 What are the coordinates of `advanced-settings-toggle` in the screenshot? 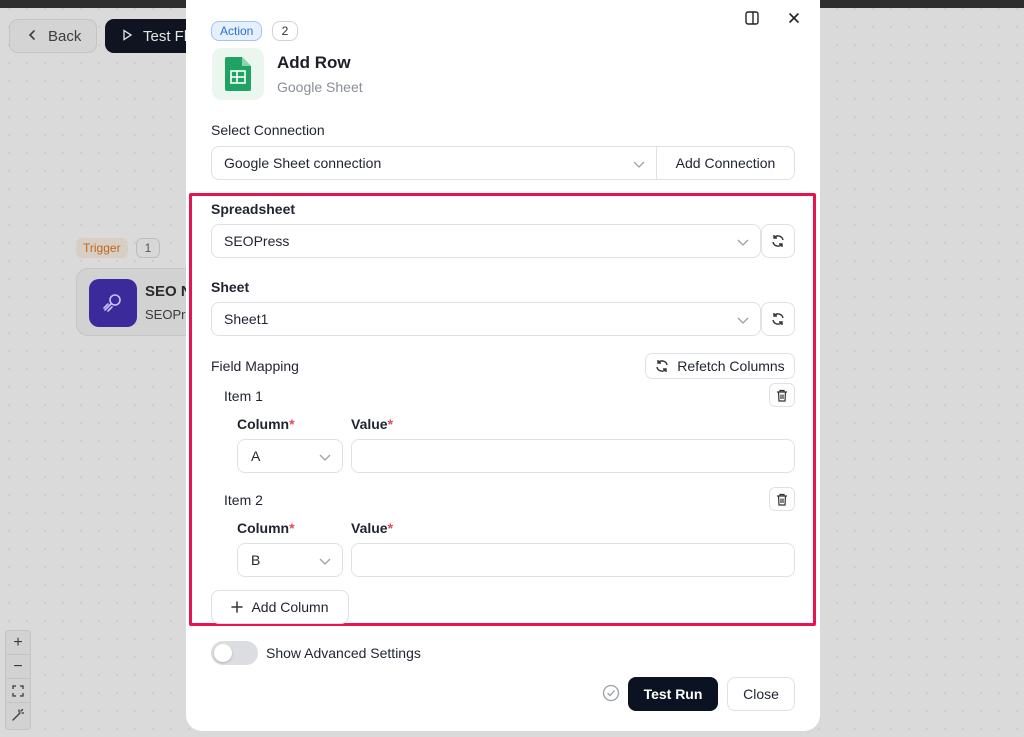 It's located at (234, 653).